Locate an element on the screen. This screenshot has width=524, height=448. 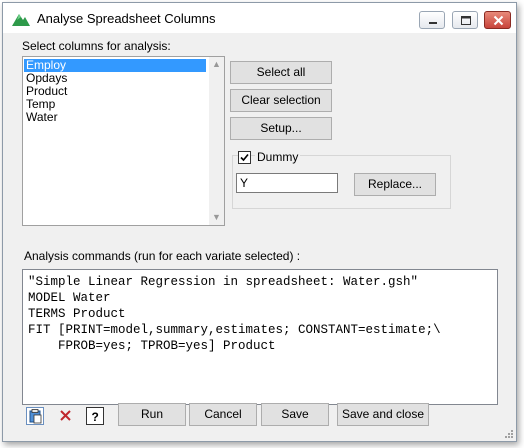
maximize-button is located at coordinates (465, 20).